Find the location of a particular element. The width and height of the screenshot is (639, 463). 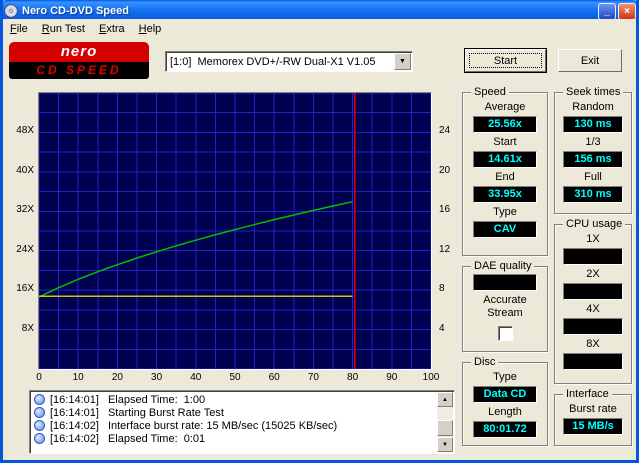

log-scrollbar: ▲ ▼ is located at coordinates (445, 422).